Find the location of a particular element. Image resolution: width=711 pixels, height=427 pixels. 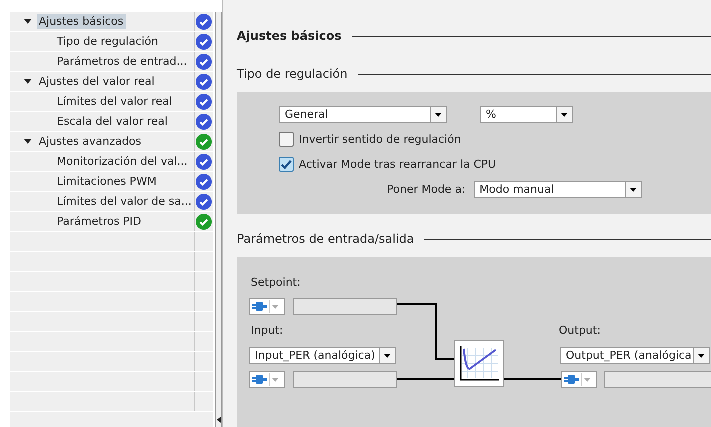

tree-item: Límites del valor real is located at coordinates (114, 101).